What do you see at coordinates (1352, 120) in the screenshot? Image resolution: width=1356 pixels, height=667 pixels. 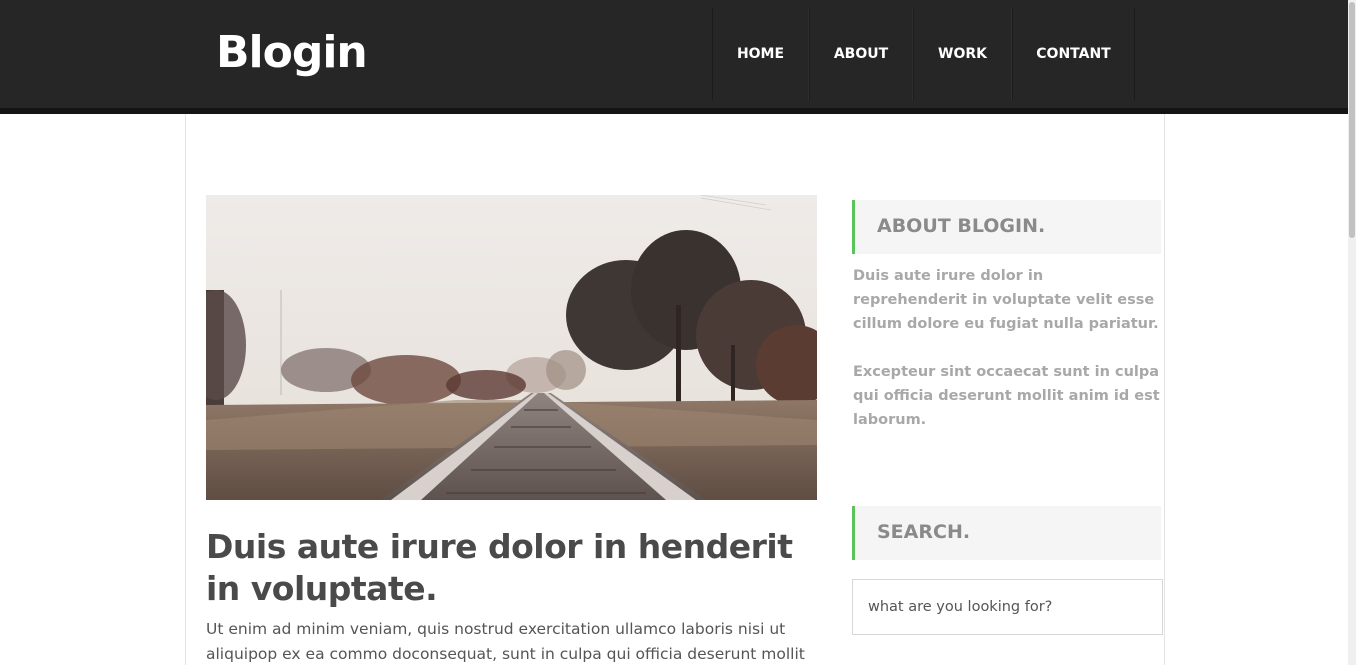 I see `scrollbar-thumb` at bounding box center [1352, 120].